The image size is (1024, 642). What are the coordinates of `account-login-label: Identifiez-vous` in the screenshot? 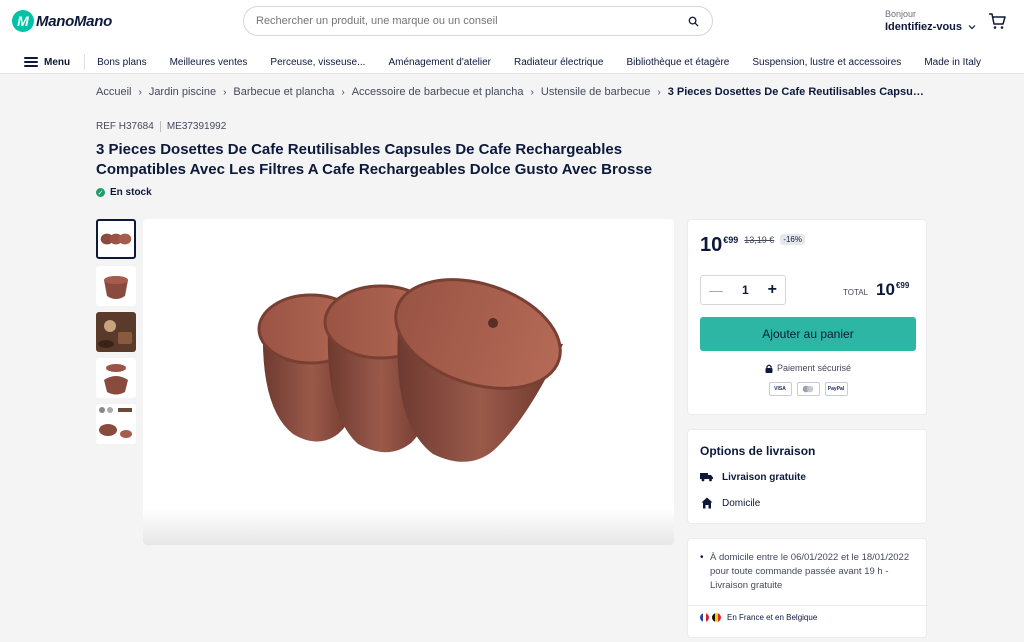 It's located at (924, 27).